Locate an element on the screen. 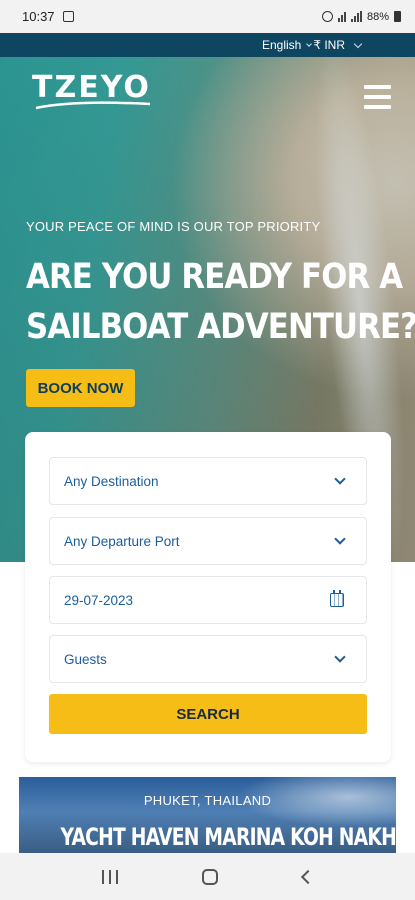  locale-bar: English ₹ INR is located at coordinates (207, 45).